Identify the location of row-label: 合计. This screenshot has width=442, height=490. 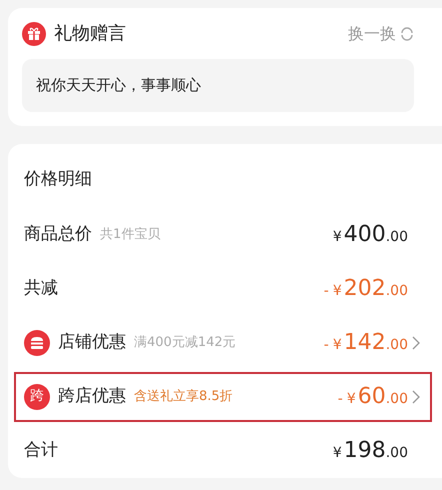
(41, 450).